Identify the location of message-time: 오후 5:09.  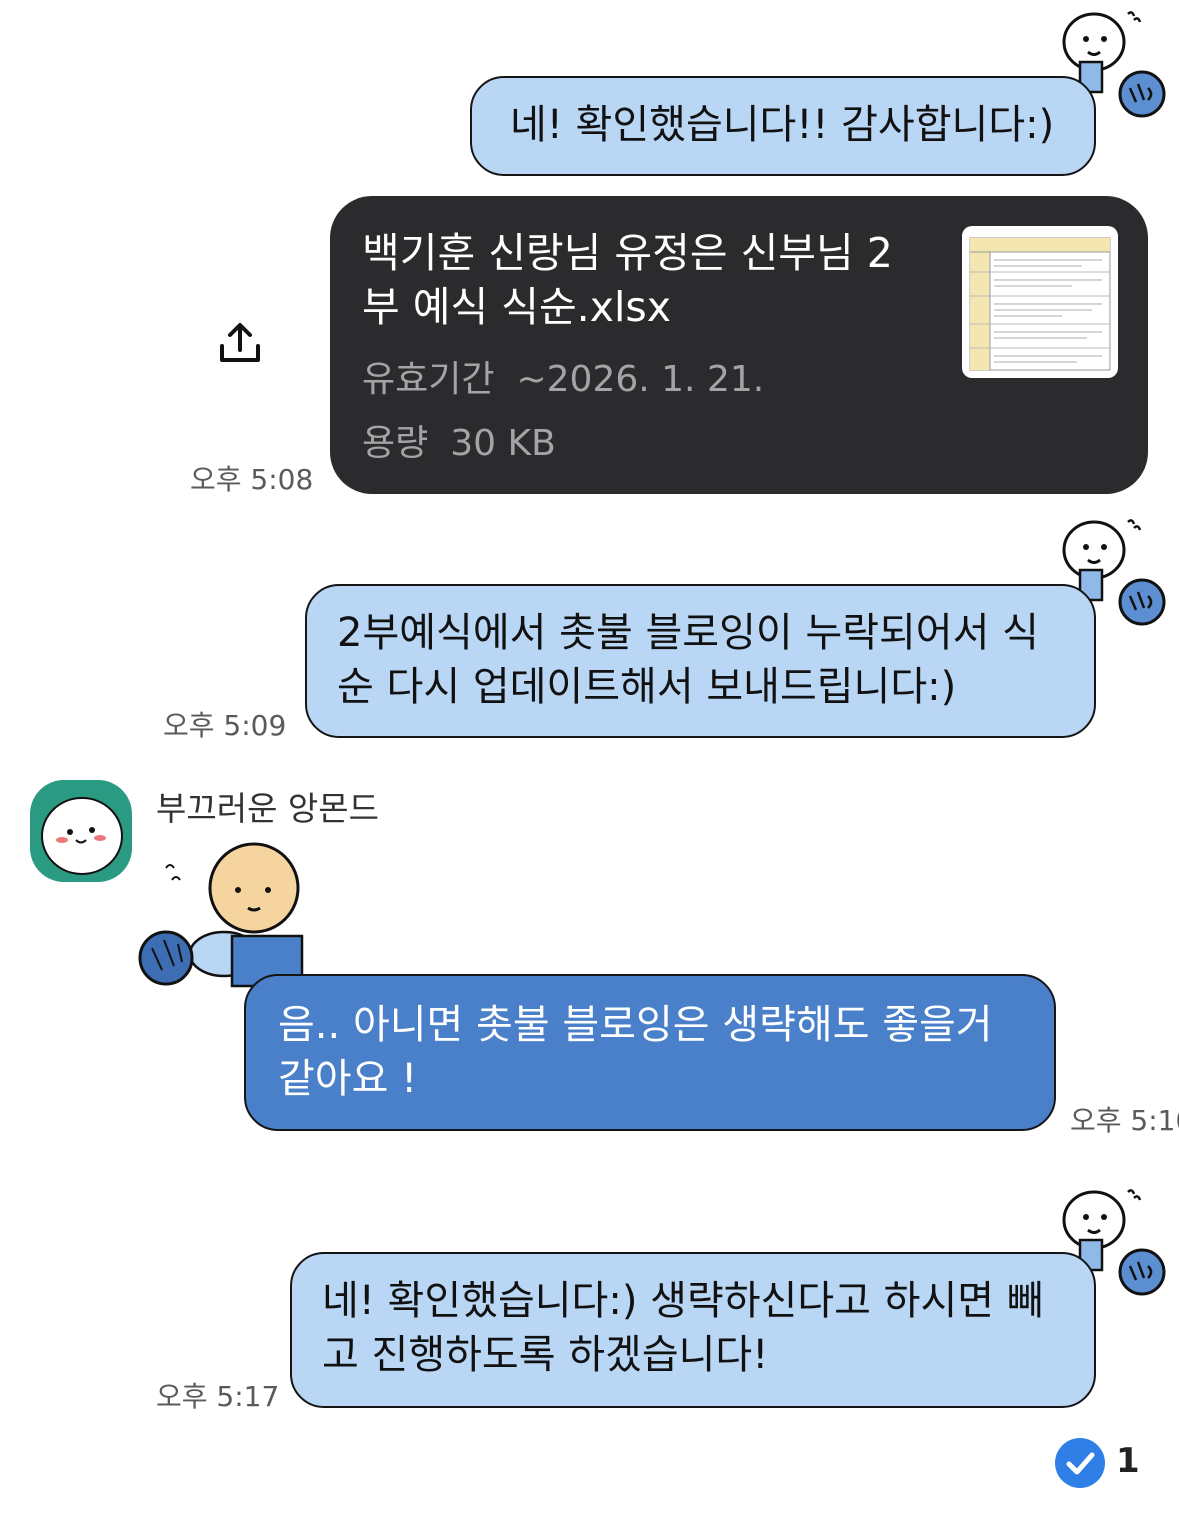
(225, 725).